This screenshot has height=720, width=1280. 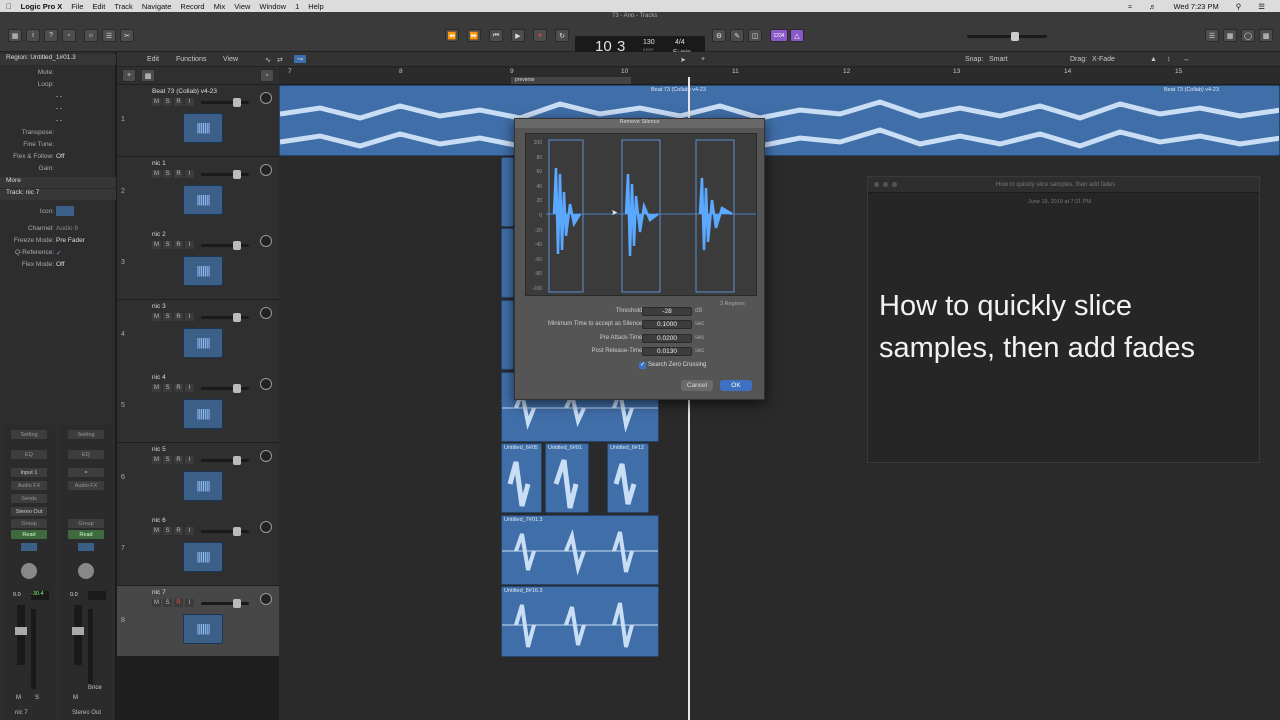 I want to click on track-header-selected: 8 nic 7 M S R I |||||||, so click(x=198, y=621).